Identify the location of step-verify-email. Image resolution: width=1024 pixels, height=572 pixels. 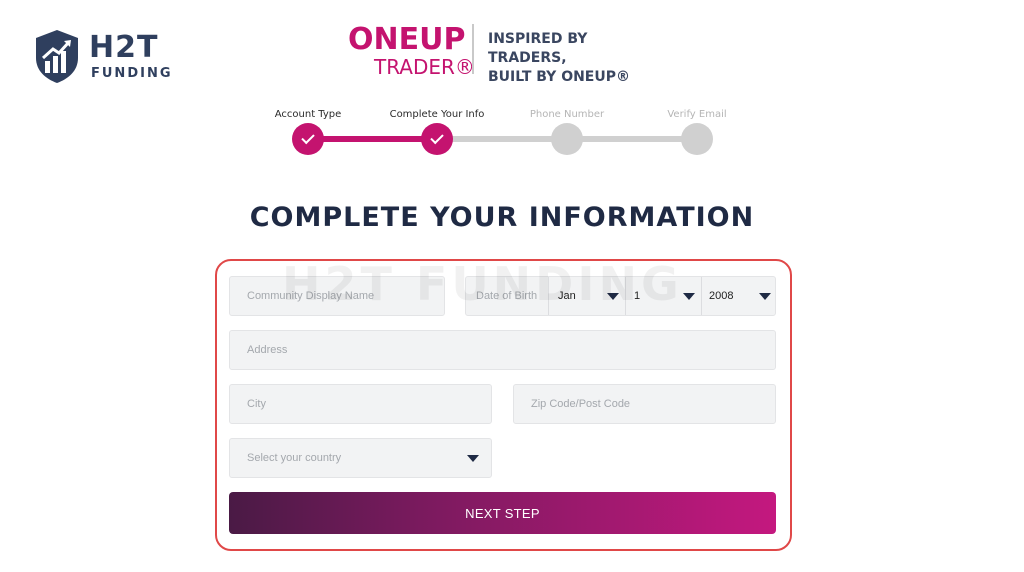
(697, 139).